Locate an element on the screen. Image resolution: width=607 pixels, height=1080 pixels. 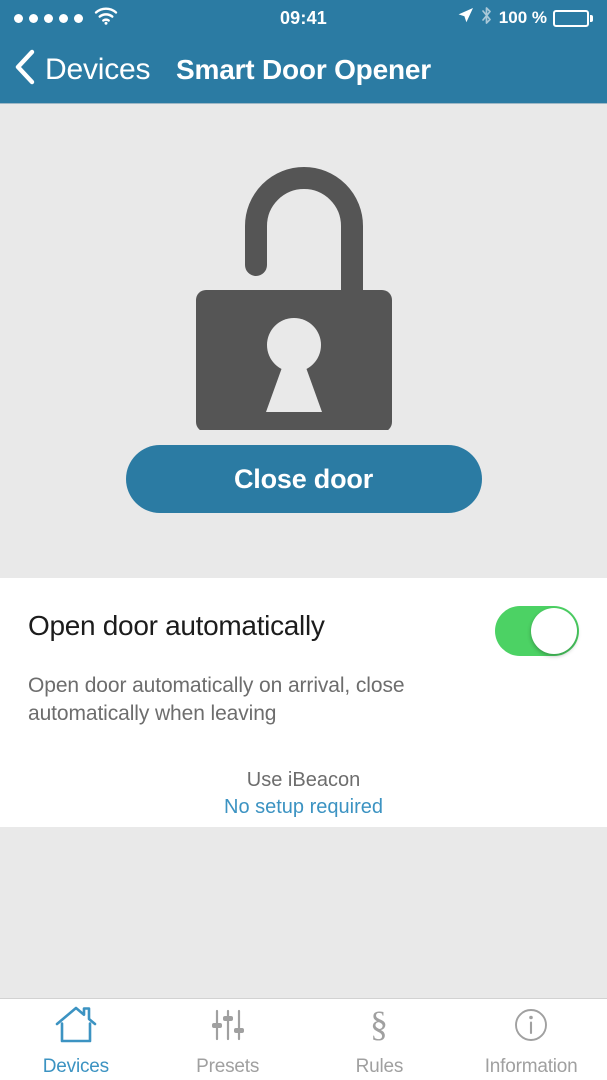
wifi-icon is located at coordinates (106, 18).